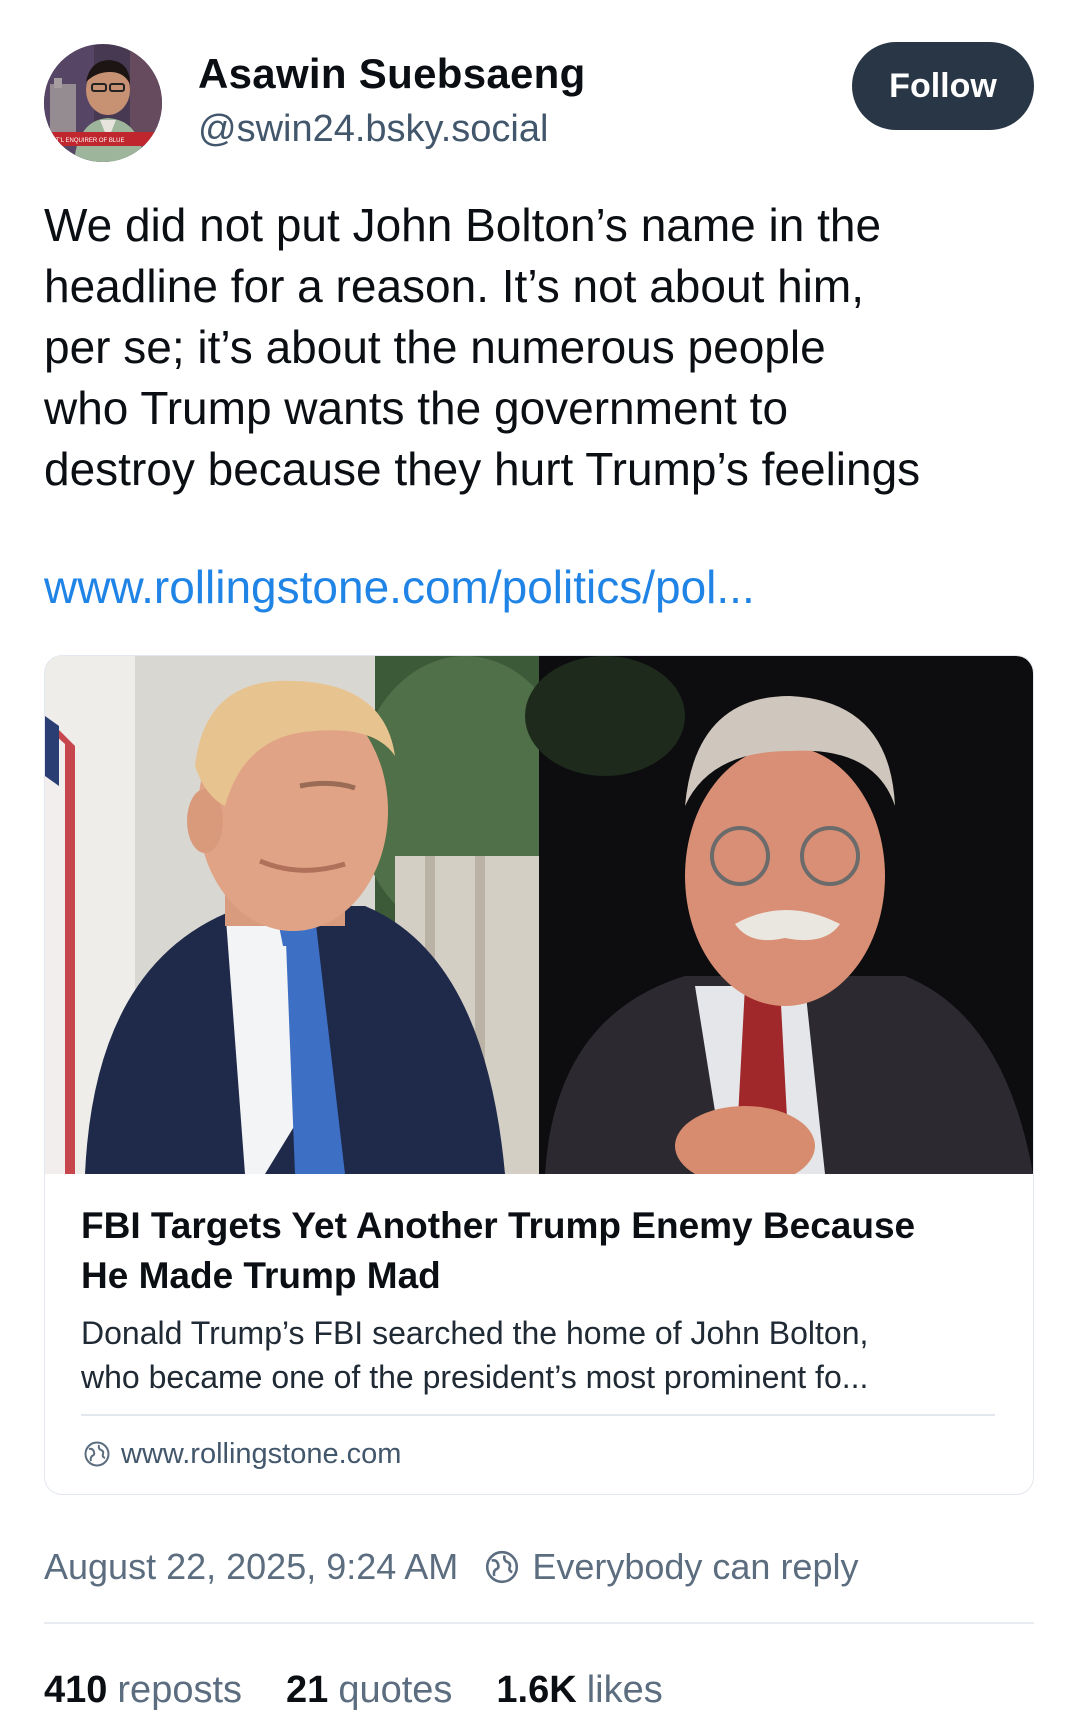 The height and width of the screenshot is (1720, 1080). I want to click on reposts-count: 410, so click(76, 1689).